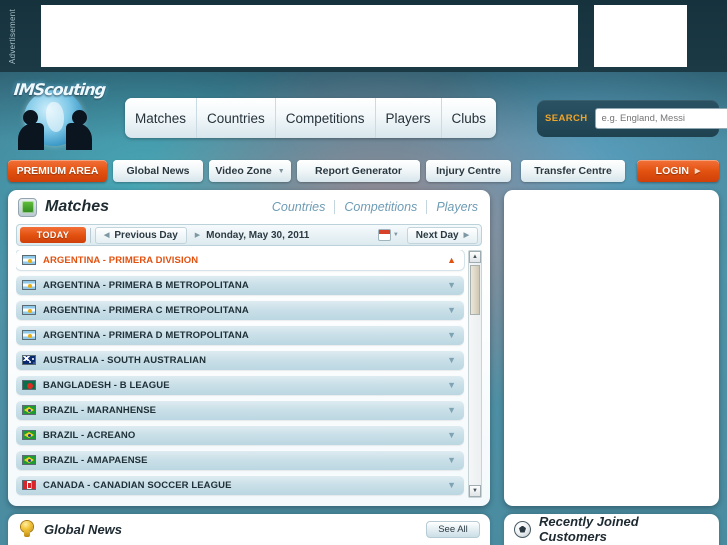 The height and width of the screenshot is (545, 727). What do you see at coordinates (258, 235) in the screenshot?
I see `current-date-label: Monday, May 30, 2011` at bounding box center [258, 235].